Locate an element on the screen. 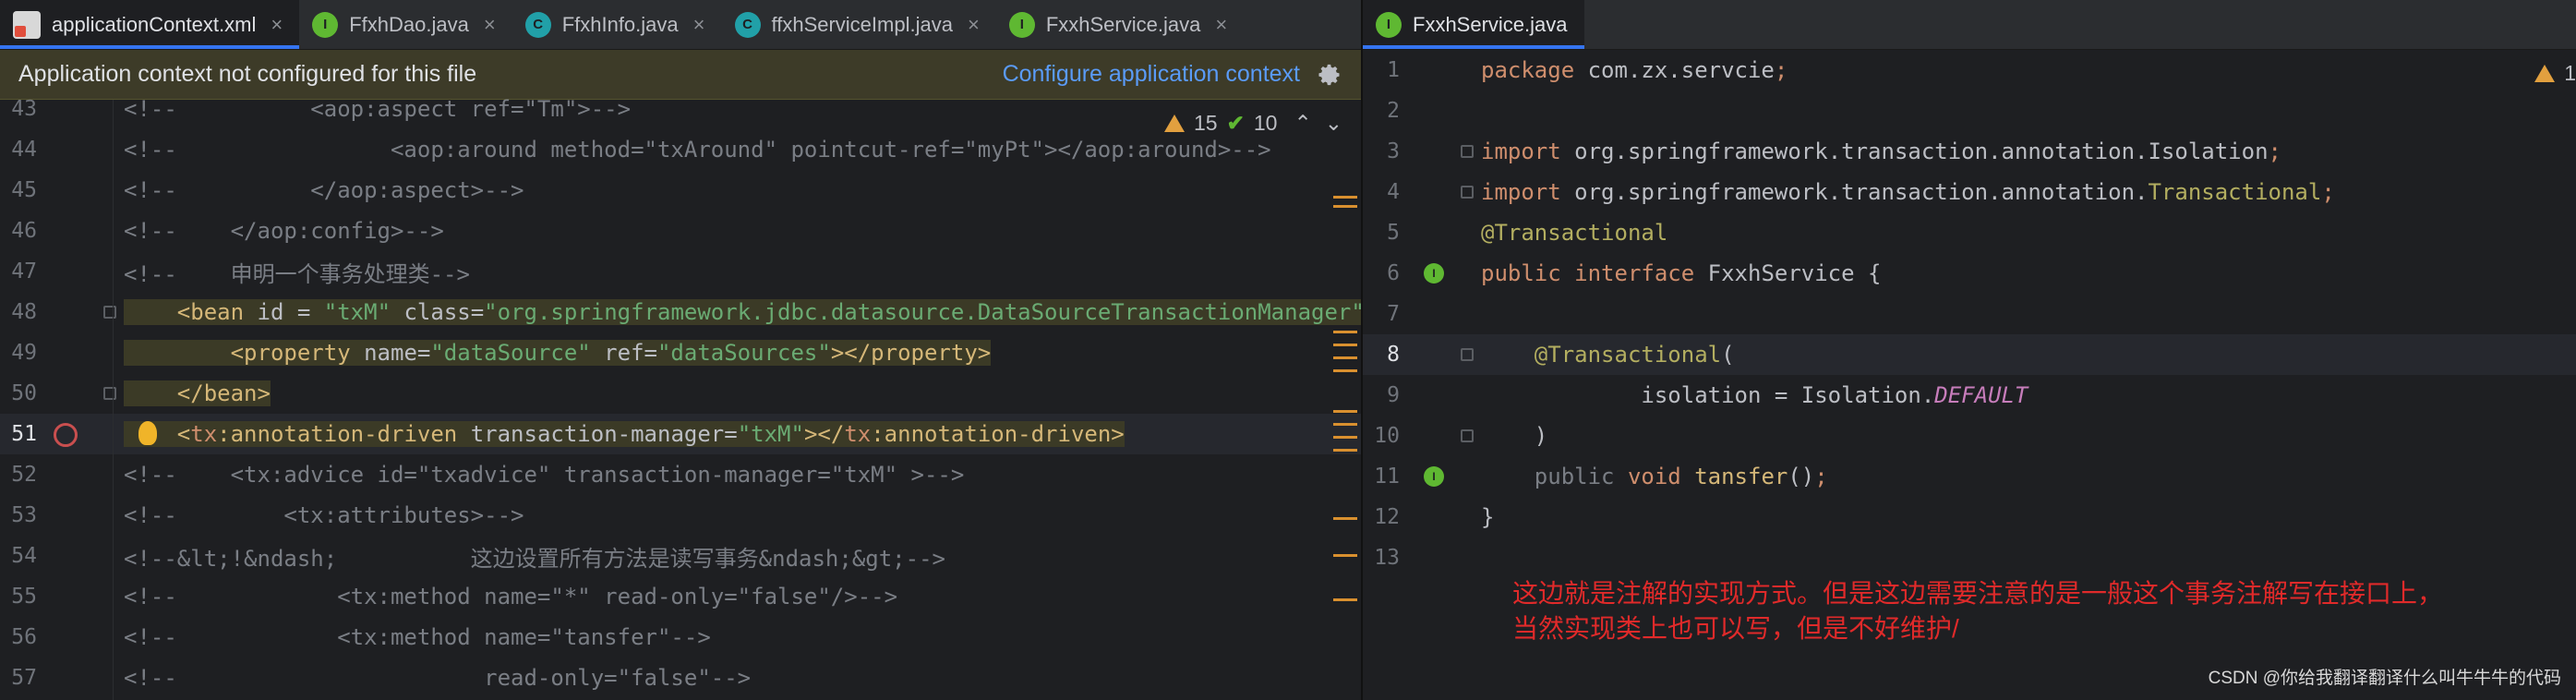 This screenshot has height=700, width=2576. code-line: 53 <!-- <tx:attributes>--> is located at coordinates (680, 515).